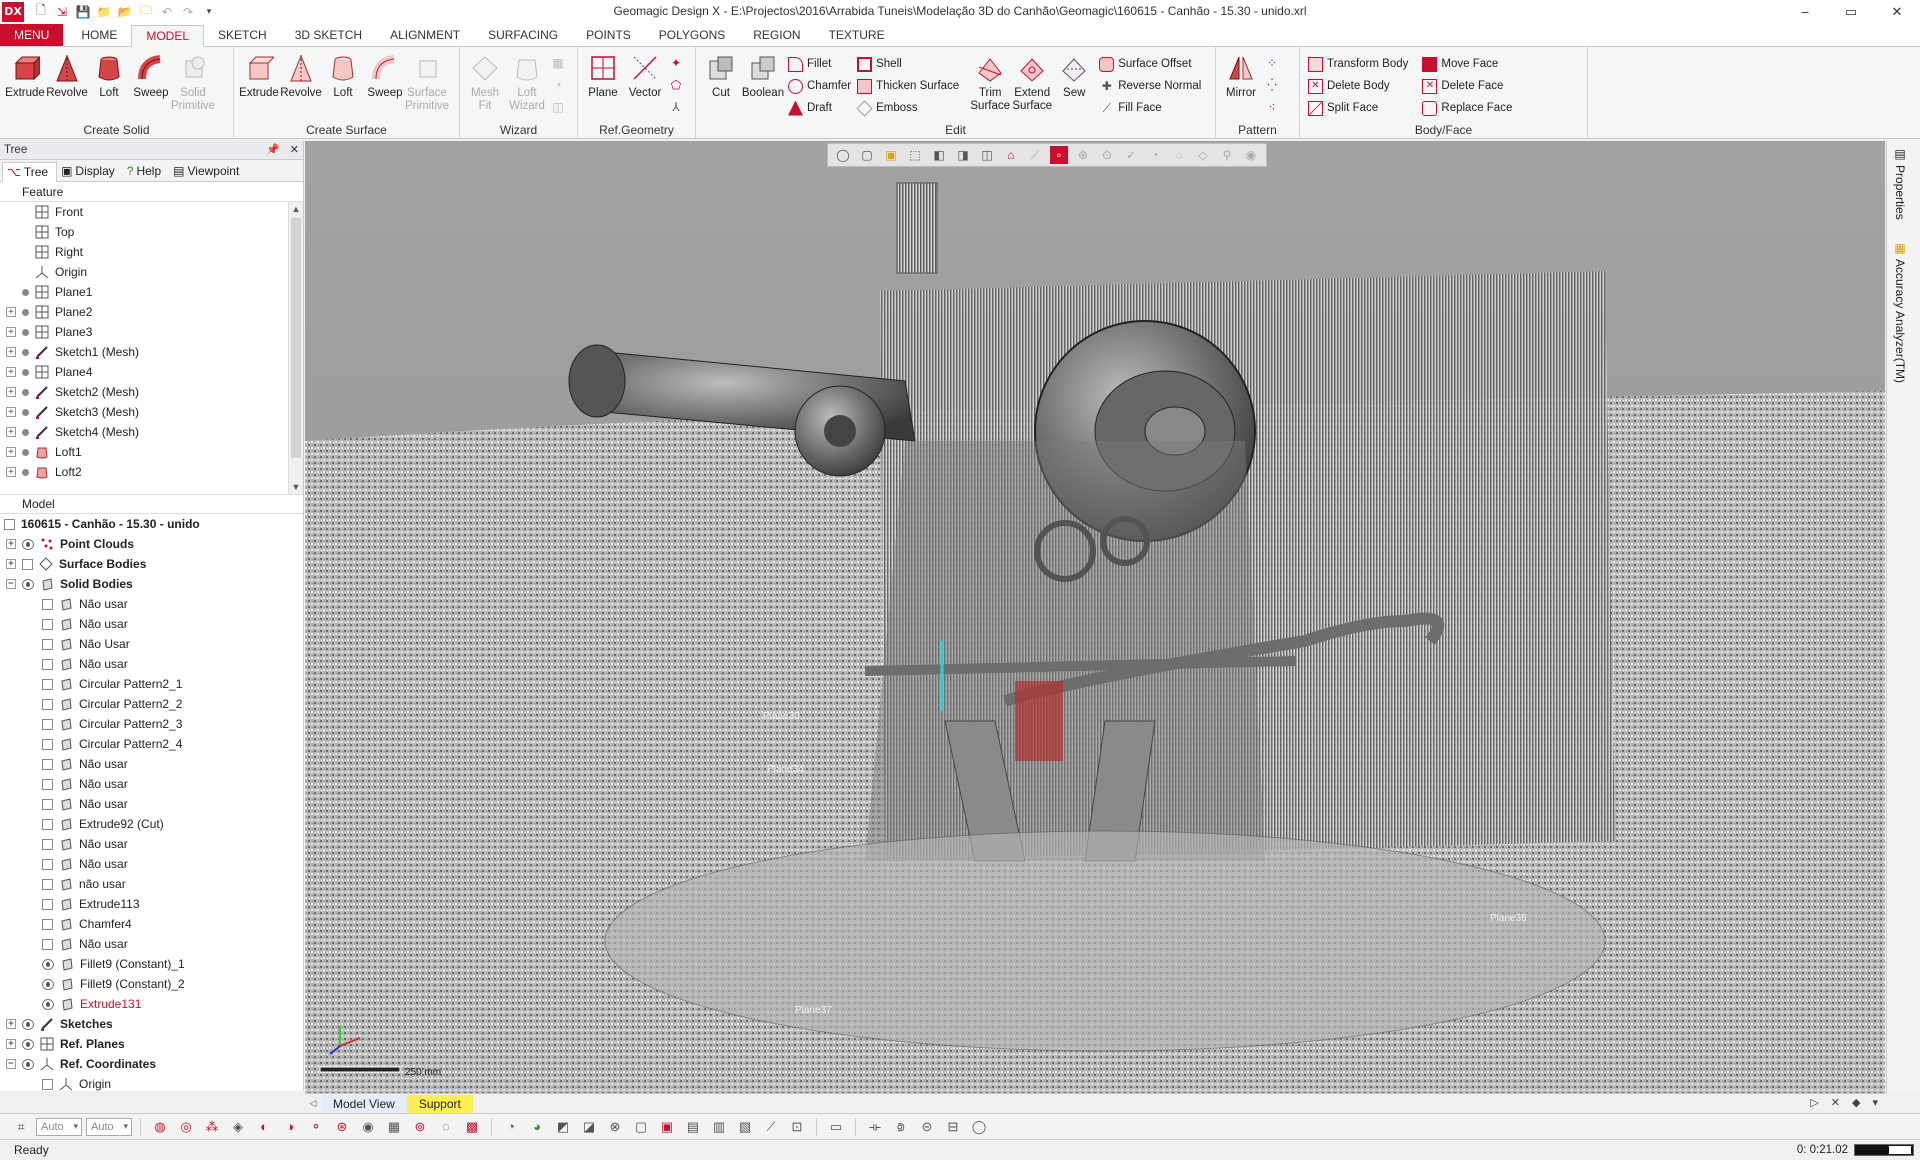 The height and width of the screenshot is (1160, 1920). Describe the element at coordinates (151, 924) in the screenshot. I see `solid-body-item: Chamfer4` at that location.